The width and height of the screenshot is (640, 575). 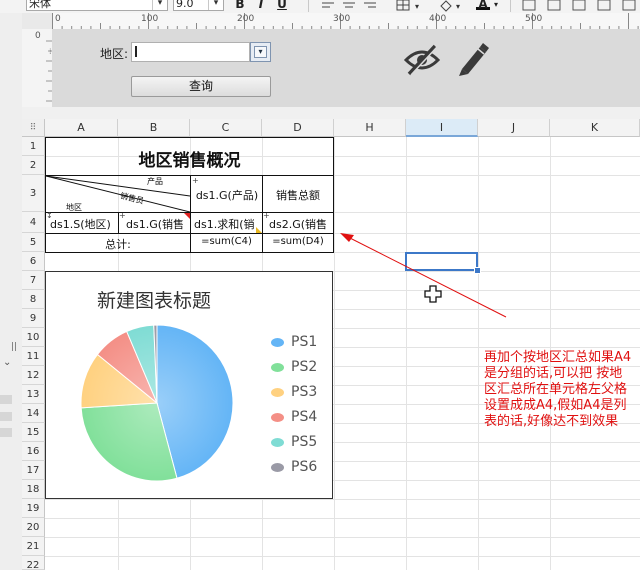 What do you see at coordinates (153, 301) in the screenshot?
I see `chart-title: 新建图表标题` at bounding box center [153, 301].